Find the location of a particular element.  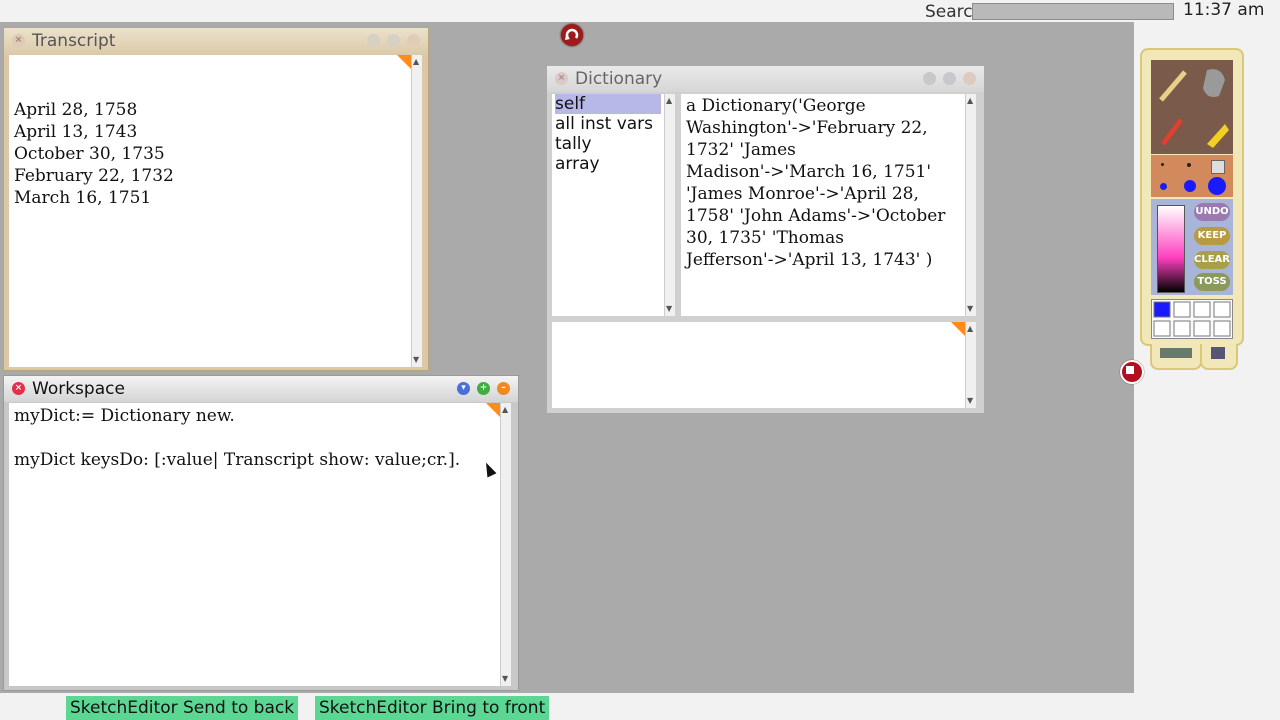

window-title: Transcript is located at coordinates (74, 41).